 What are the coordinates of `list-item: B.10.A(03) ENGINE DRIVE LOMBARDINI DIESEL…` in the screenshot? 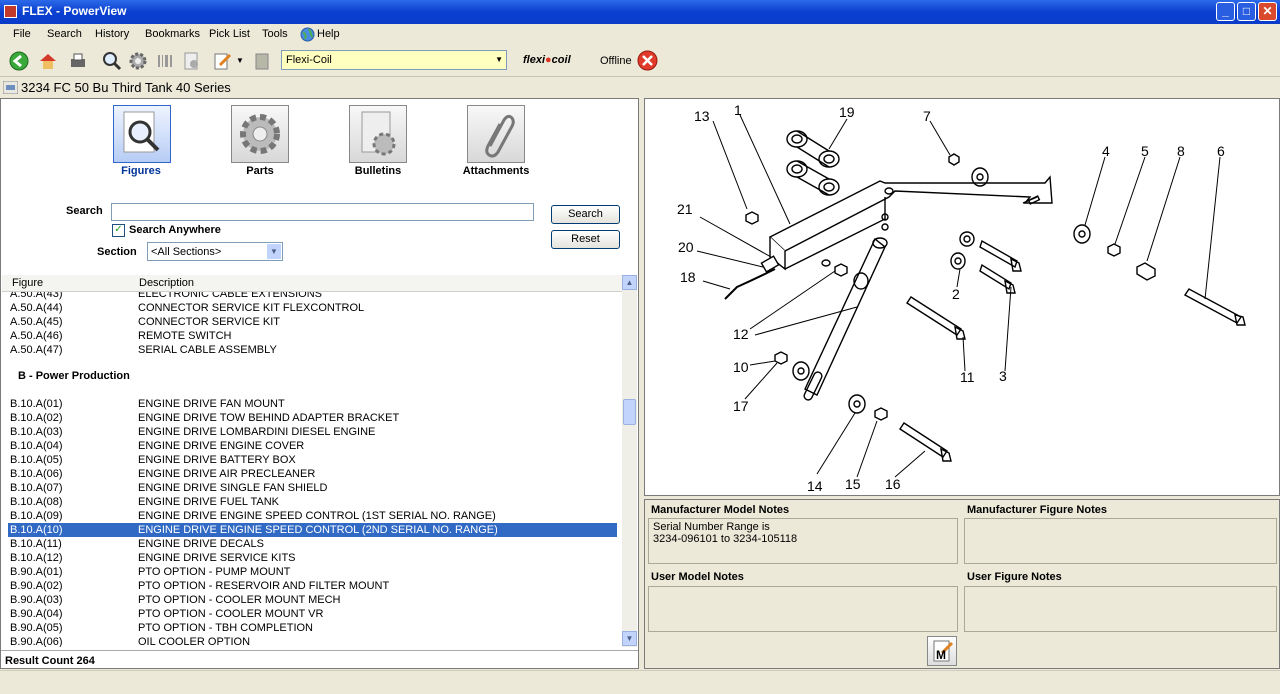 It's located at (312, 432).